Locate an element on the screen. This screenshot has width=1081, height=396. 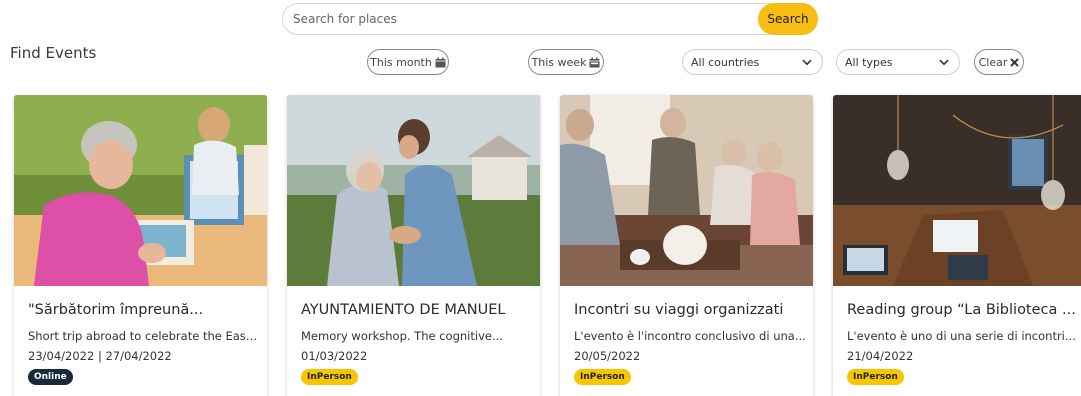
event-image-garden-embrace is located at coordinates (413, 190).